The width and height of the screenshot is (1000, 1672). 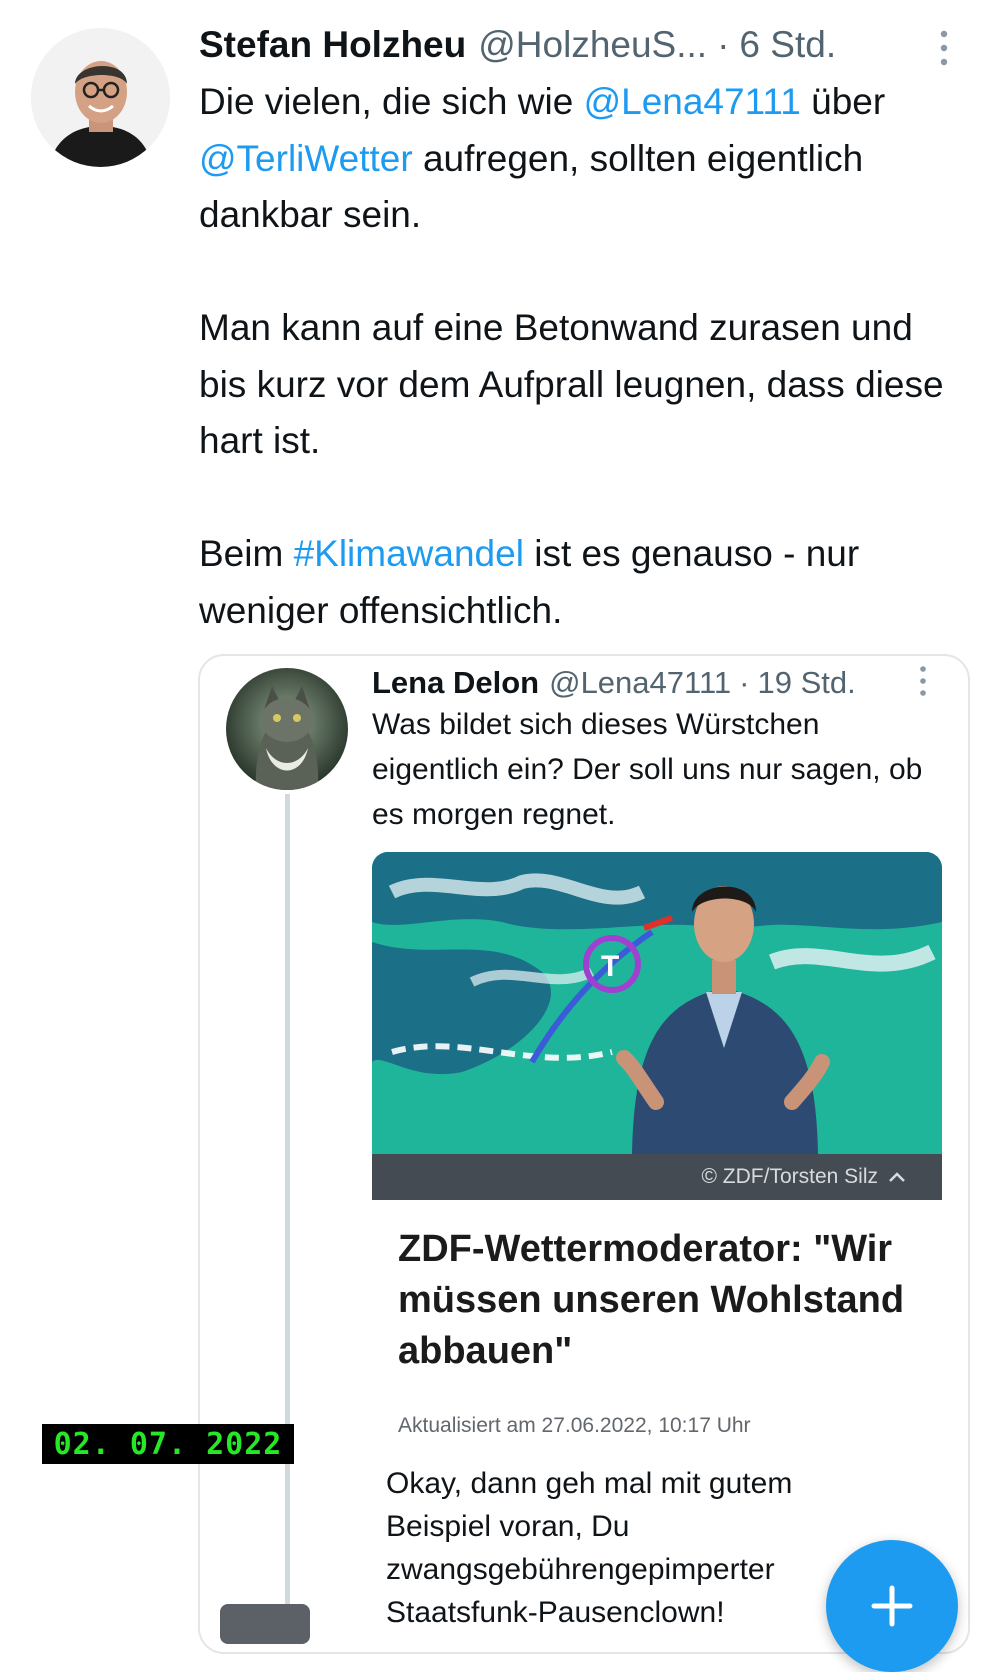 I want to click on article-image: T, so click(x=657, y=1003).